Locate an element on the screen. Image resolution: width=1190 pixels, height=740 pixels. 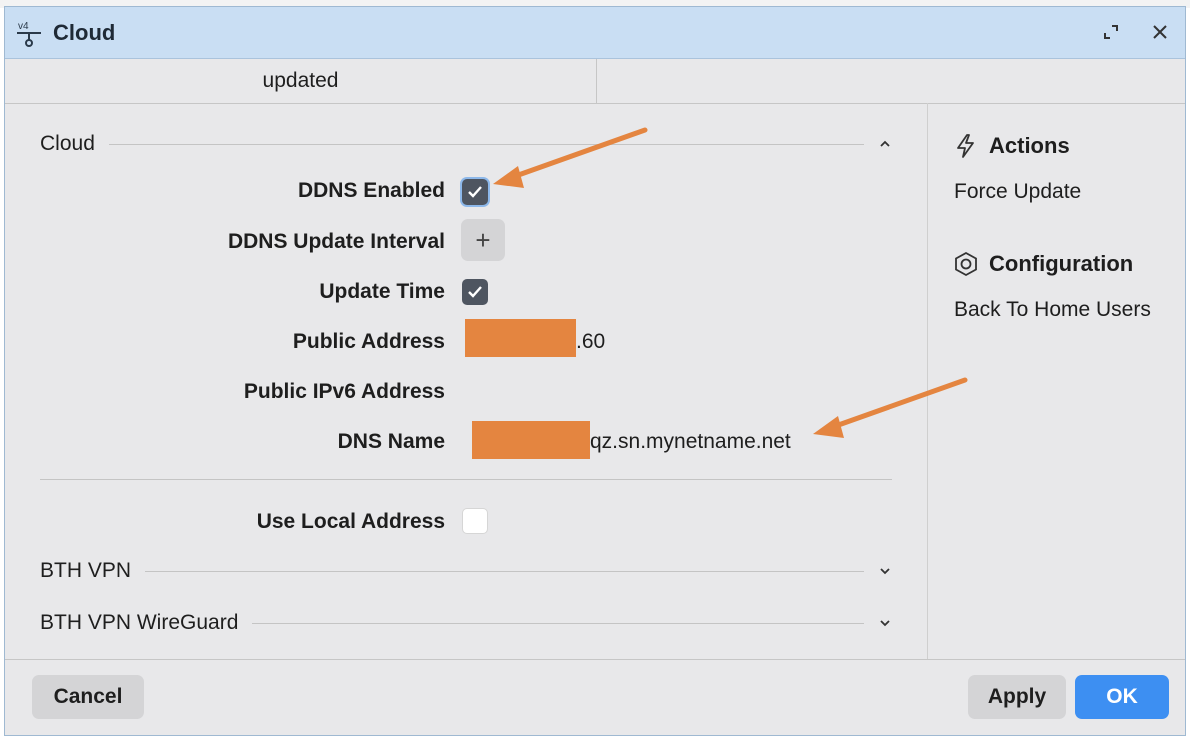
hexagon-icon is located at coordinates (966, 264).